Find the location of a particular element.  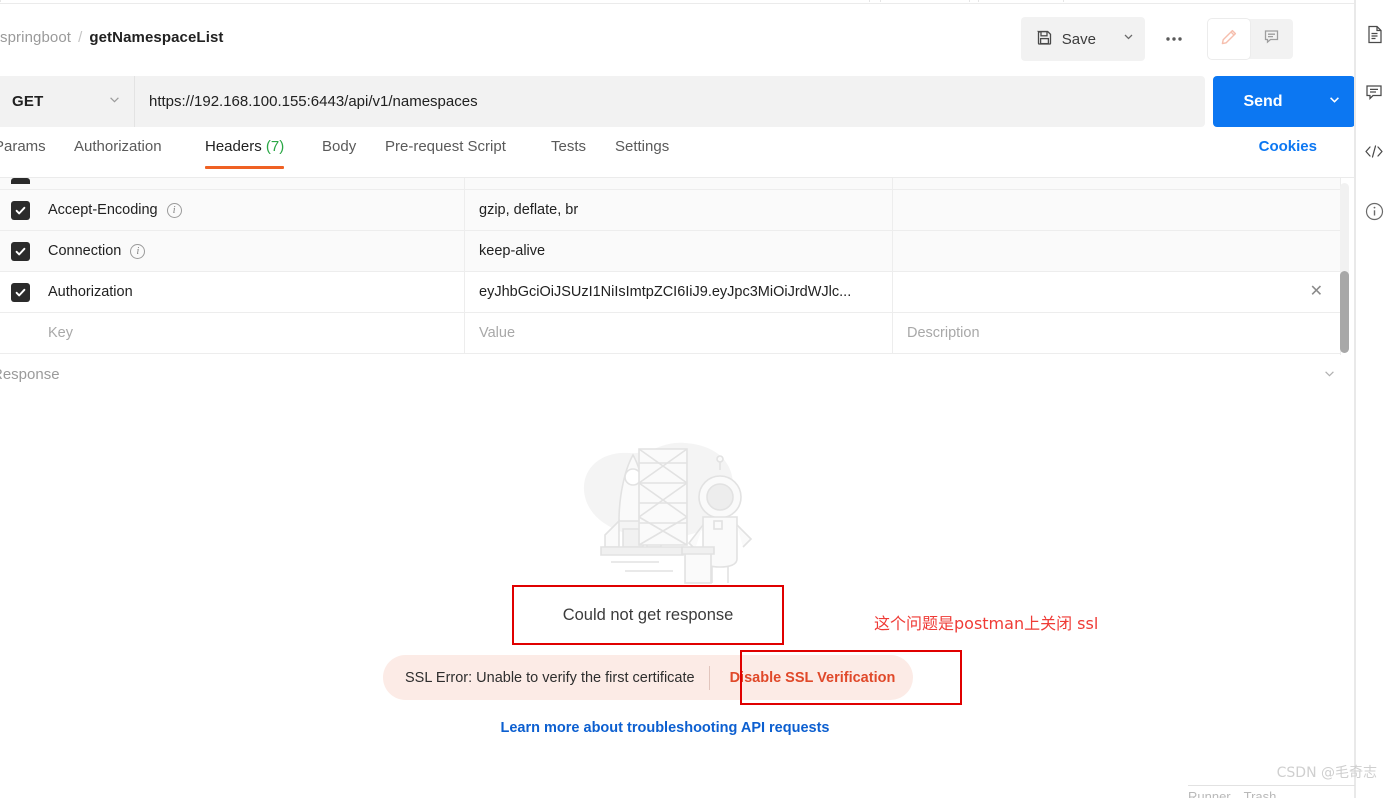

table-row-new: Key Value Description is located at coordinates (670, 333).